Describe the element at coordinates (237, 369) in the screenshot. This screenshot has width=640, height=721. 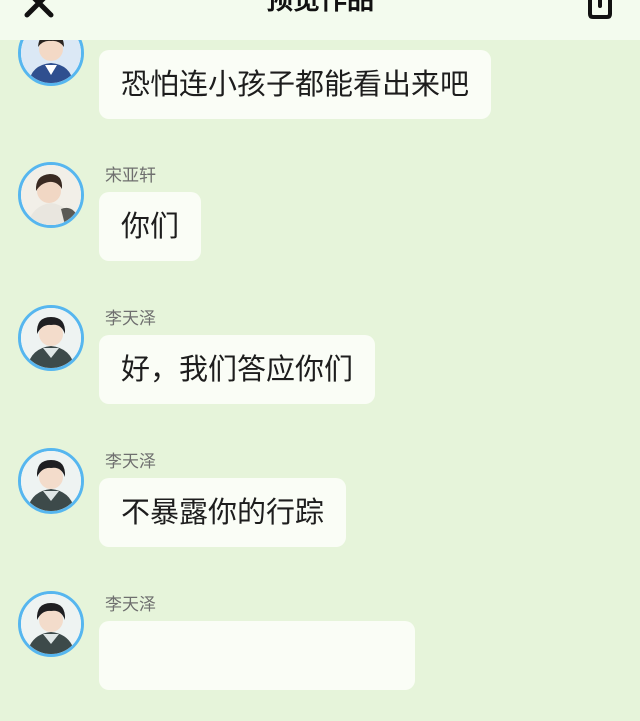
I see `message-bubble: 好，我们答应你们` at that location.